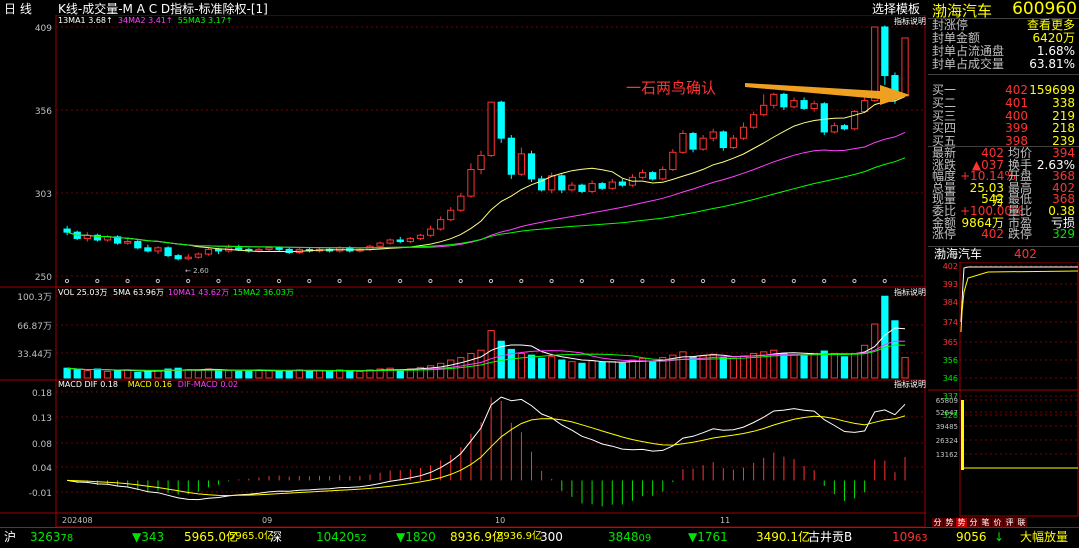  Describe the element at coordinates (42, 469) in the screenshot. I see `macd-axis-label: 0.04` at that location.